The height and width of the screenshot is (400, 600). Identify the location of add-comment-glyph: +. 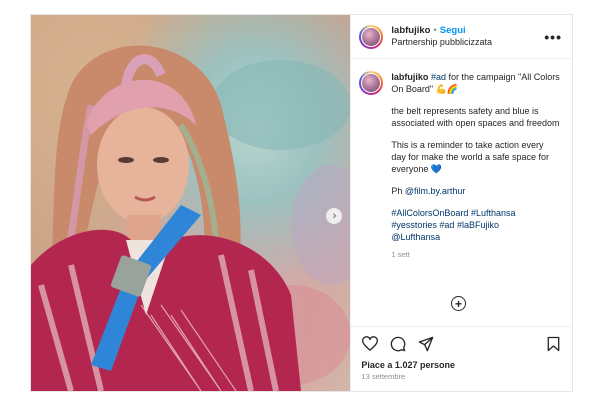
(458, 303).